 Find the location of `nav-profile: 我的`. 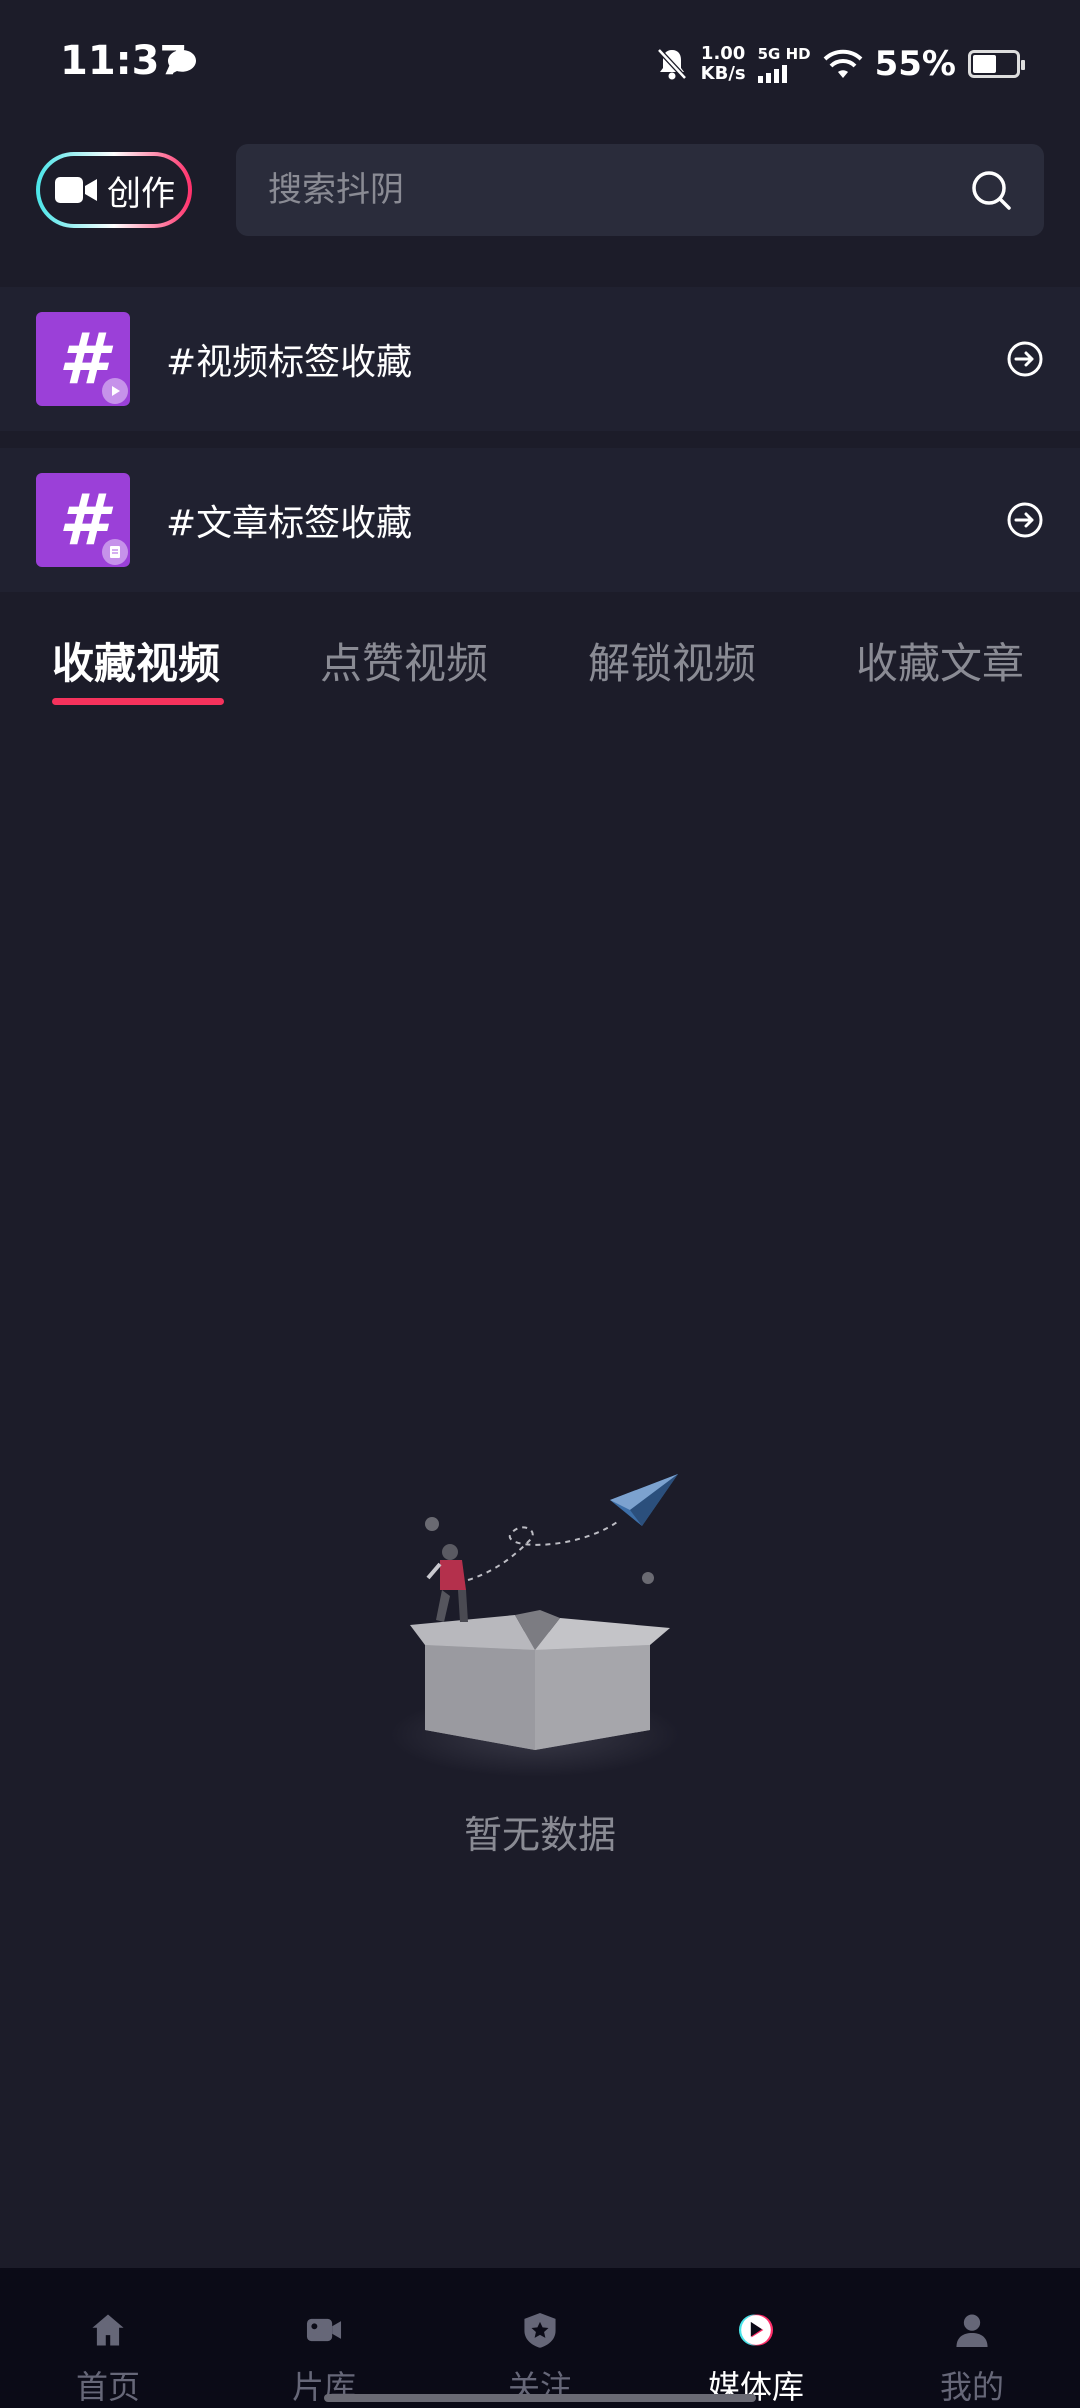

nav-profile: 我的 is located at coordinates (972, 2338).